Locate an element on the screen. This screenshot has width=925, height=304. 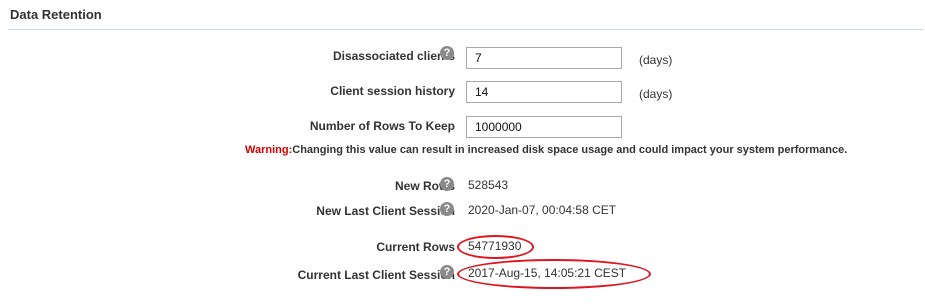
current-rows-label: Current Rows is located at coordinates (415, 247).